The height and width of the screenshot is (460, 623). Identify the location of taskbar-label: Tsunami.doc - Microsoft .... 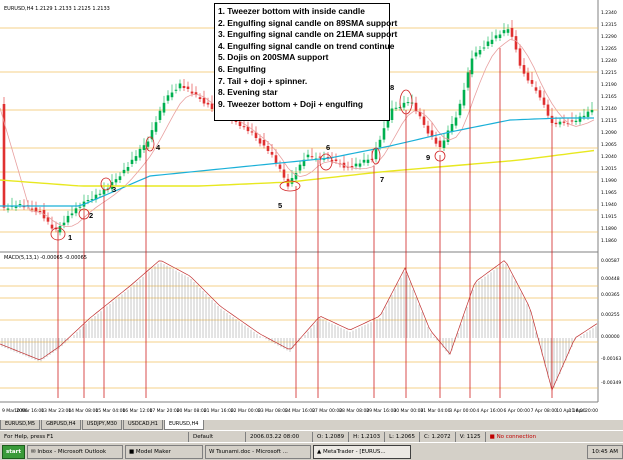
(252, 451).